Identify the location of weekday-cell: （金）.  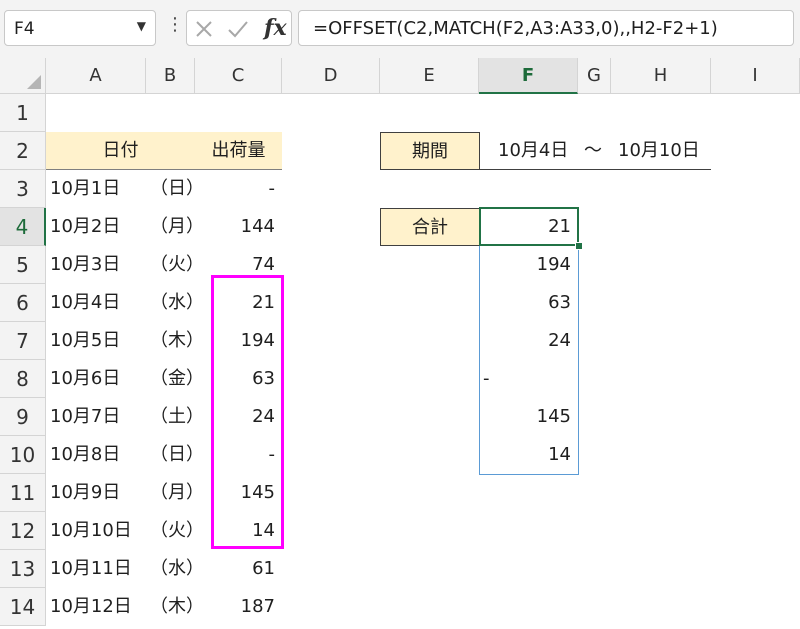
(175, 379).